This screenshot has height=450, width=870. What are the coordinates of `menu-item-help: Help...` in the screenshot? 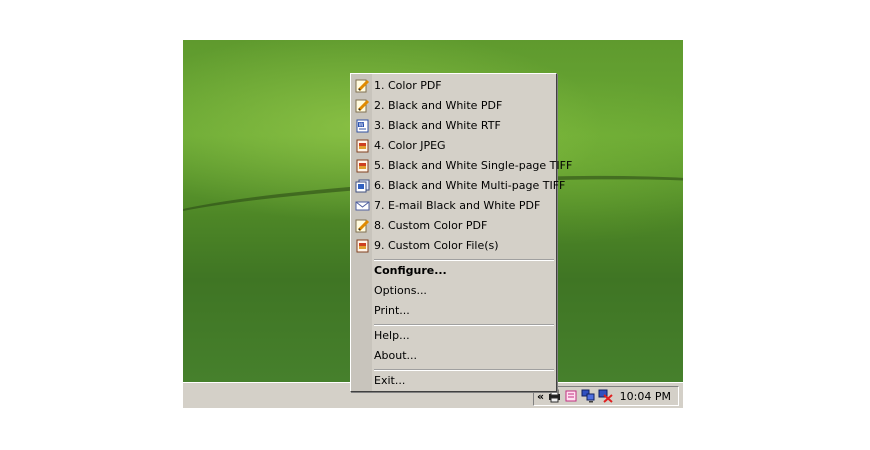 It's located at (453, 336).